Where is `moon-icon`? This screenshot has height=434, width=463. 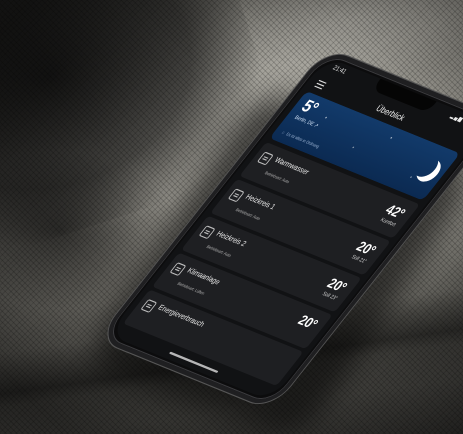 moon-icon is located at coordinates (426, 166).